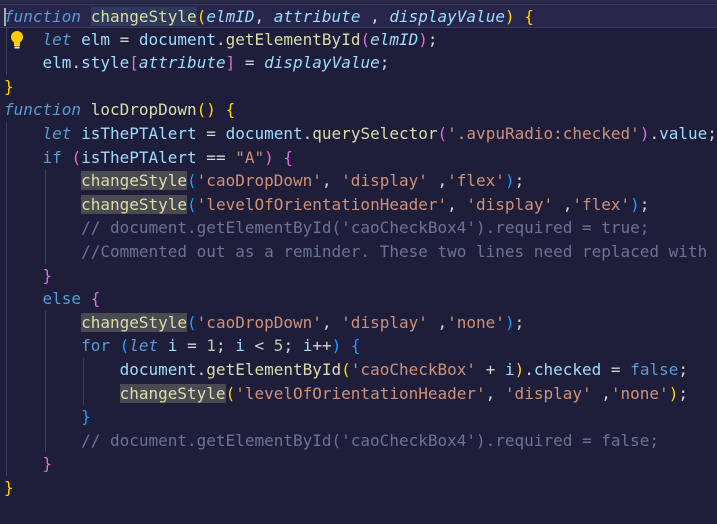  What do you see at coordinates (358, 157) in the screenshot?
I see `code-line: if (isThePTAlert == "A") {` at bounding box center [358, 157].